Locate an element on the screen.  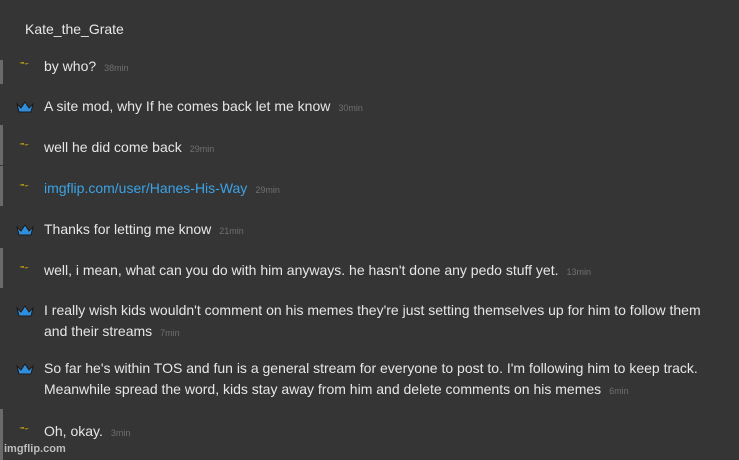
message-text: by who? is located at coordinates (70, 66).